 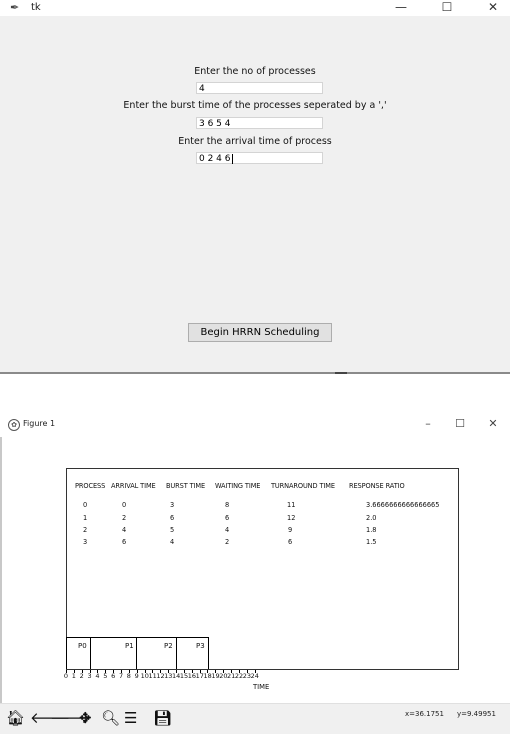 I want to click on process-count-value: 4, so click(x=202, y=89).